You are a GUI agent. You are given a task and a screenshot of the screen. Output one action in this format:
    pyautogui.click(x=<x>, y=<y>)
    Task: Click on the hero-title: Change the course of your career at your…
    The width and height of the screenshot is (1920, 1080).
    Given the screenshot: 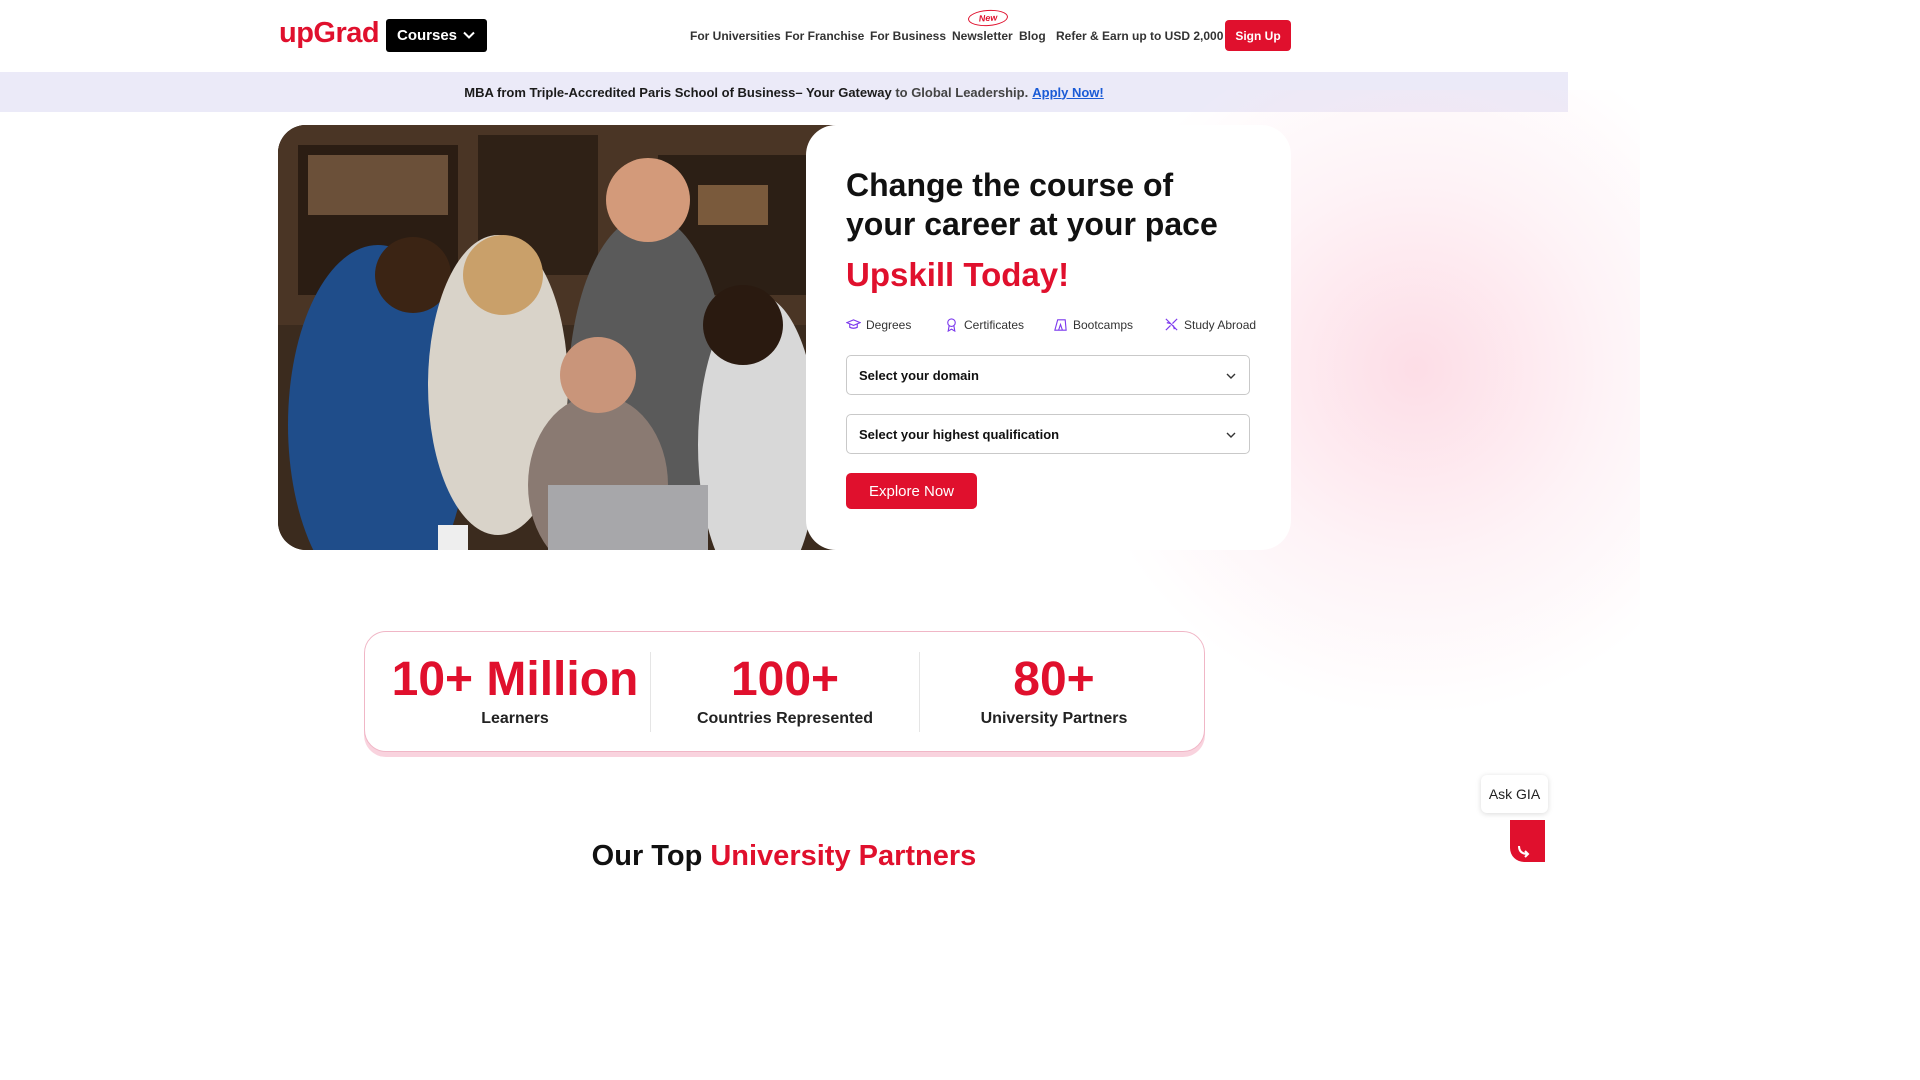 What is the action you would take?
    pyautogui.click(x=1032, y=204)
    